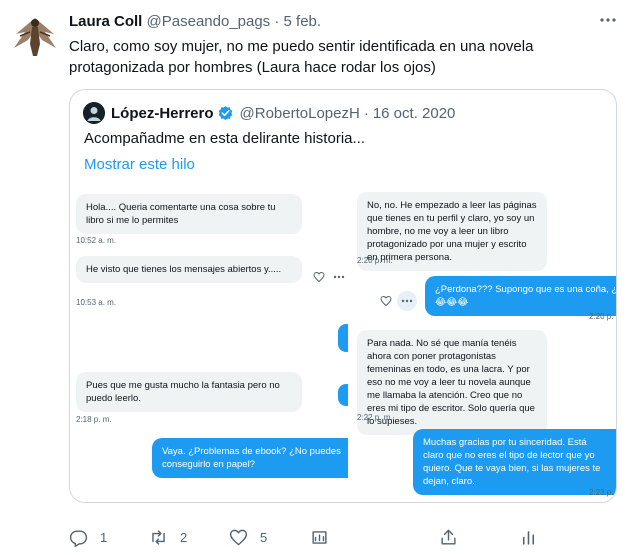  What do you see at coordinates (209, 21) in the screenshot?
I see `author-handle: @Paseando_pags` at bounding box center [209, 21].